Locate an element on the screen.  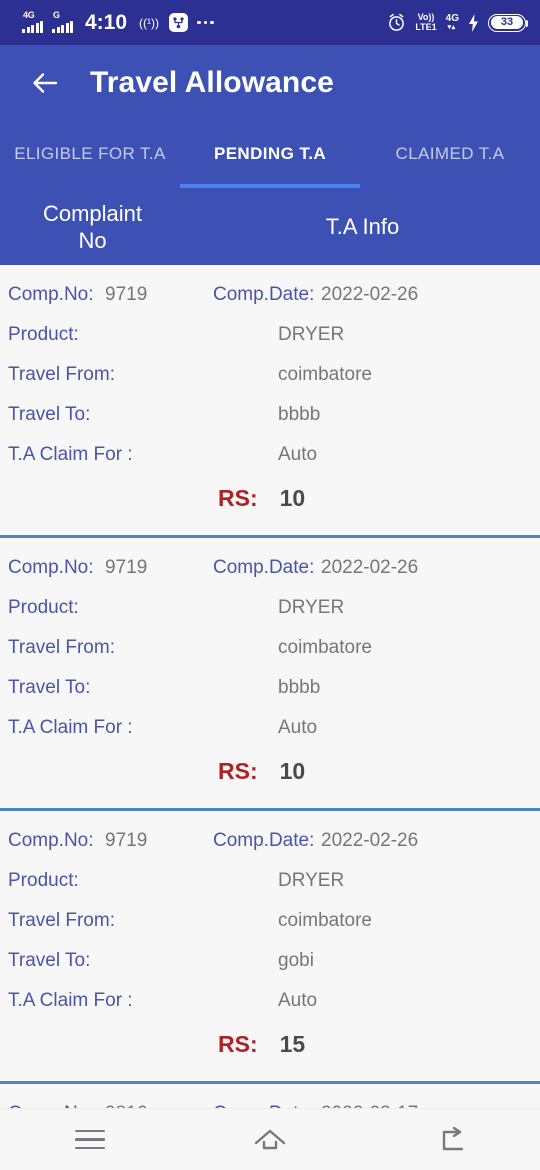
lightning-bolt-icon is located at coordinates (473, 22).